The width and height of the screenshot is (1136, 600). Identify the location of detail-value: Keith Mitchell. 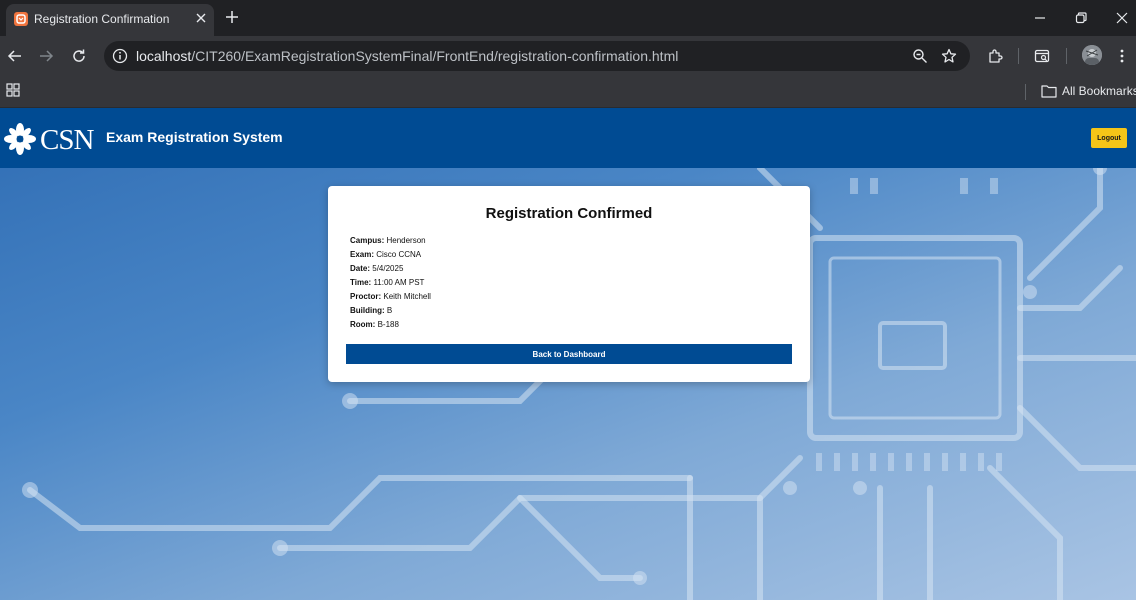
(407, 296).